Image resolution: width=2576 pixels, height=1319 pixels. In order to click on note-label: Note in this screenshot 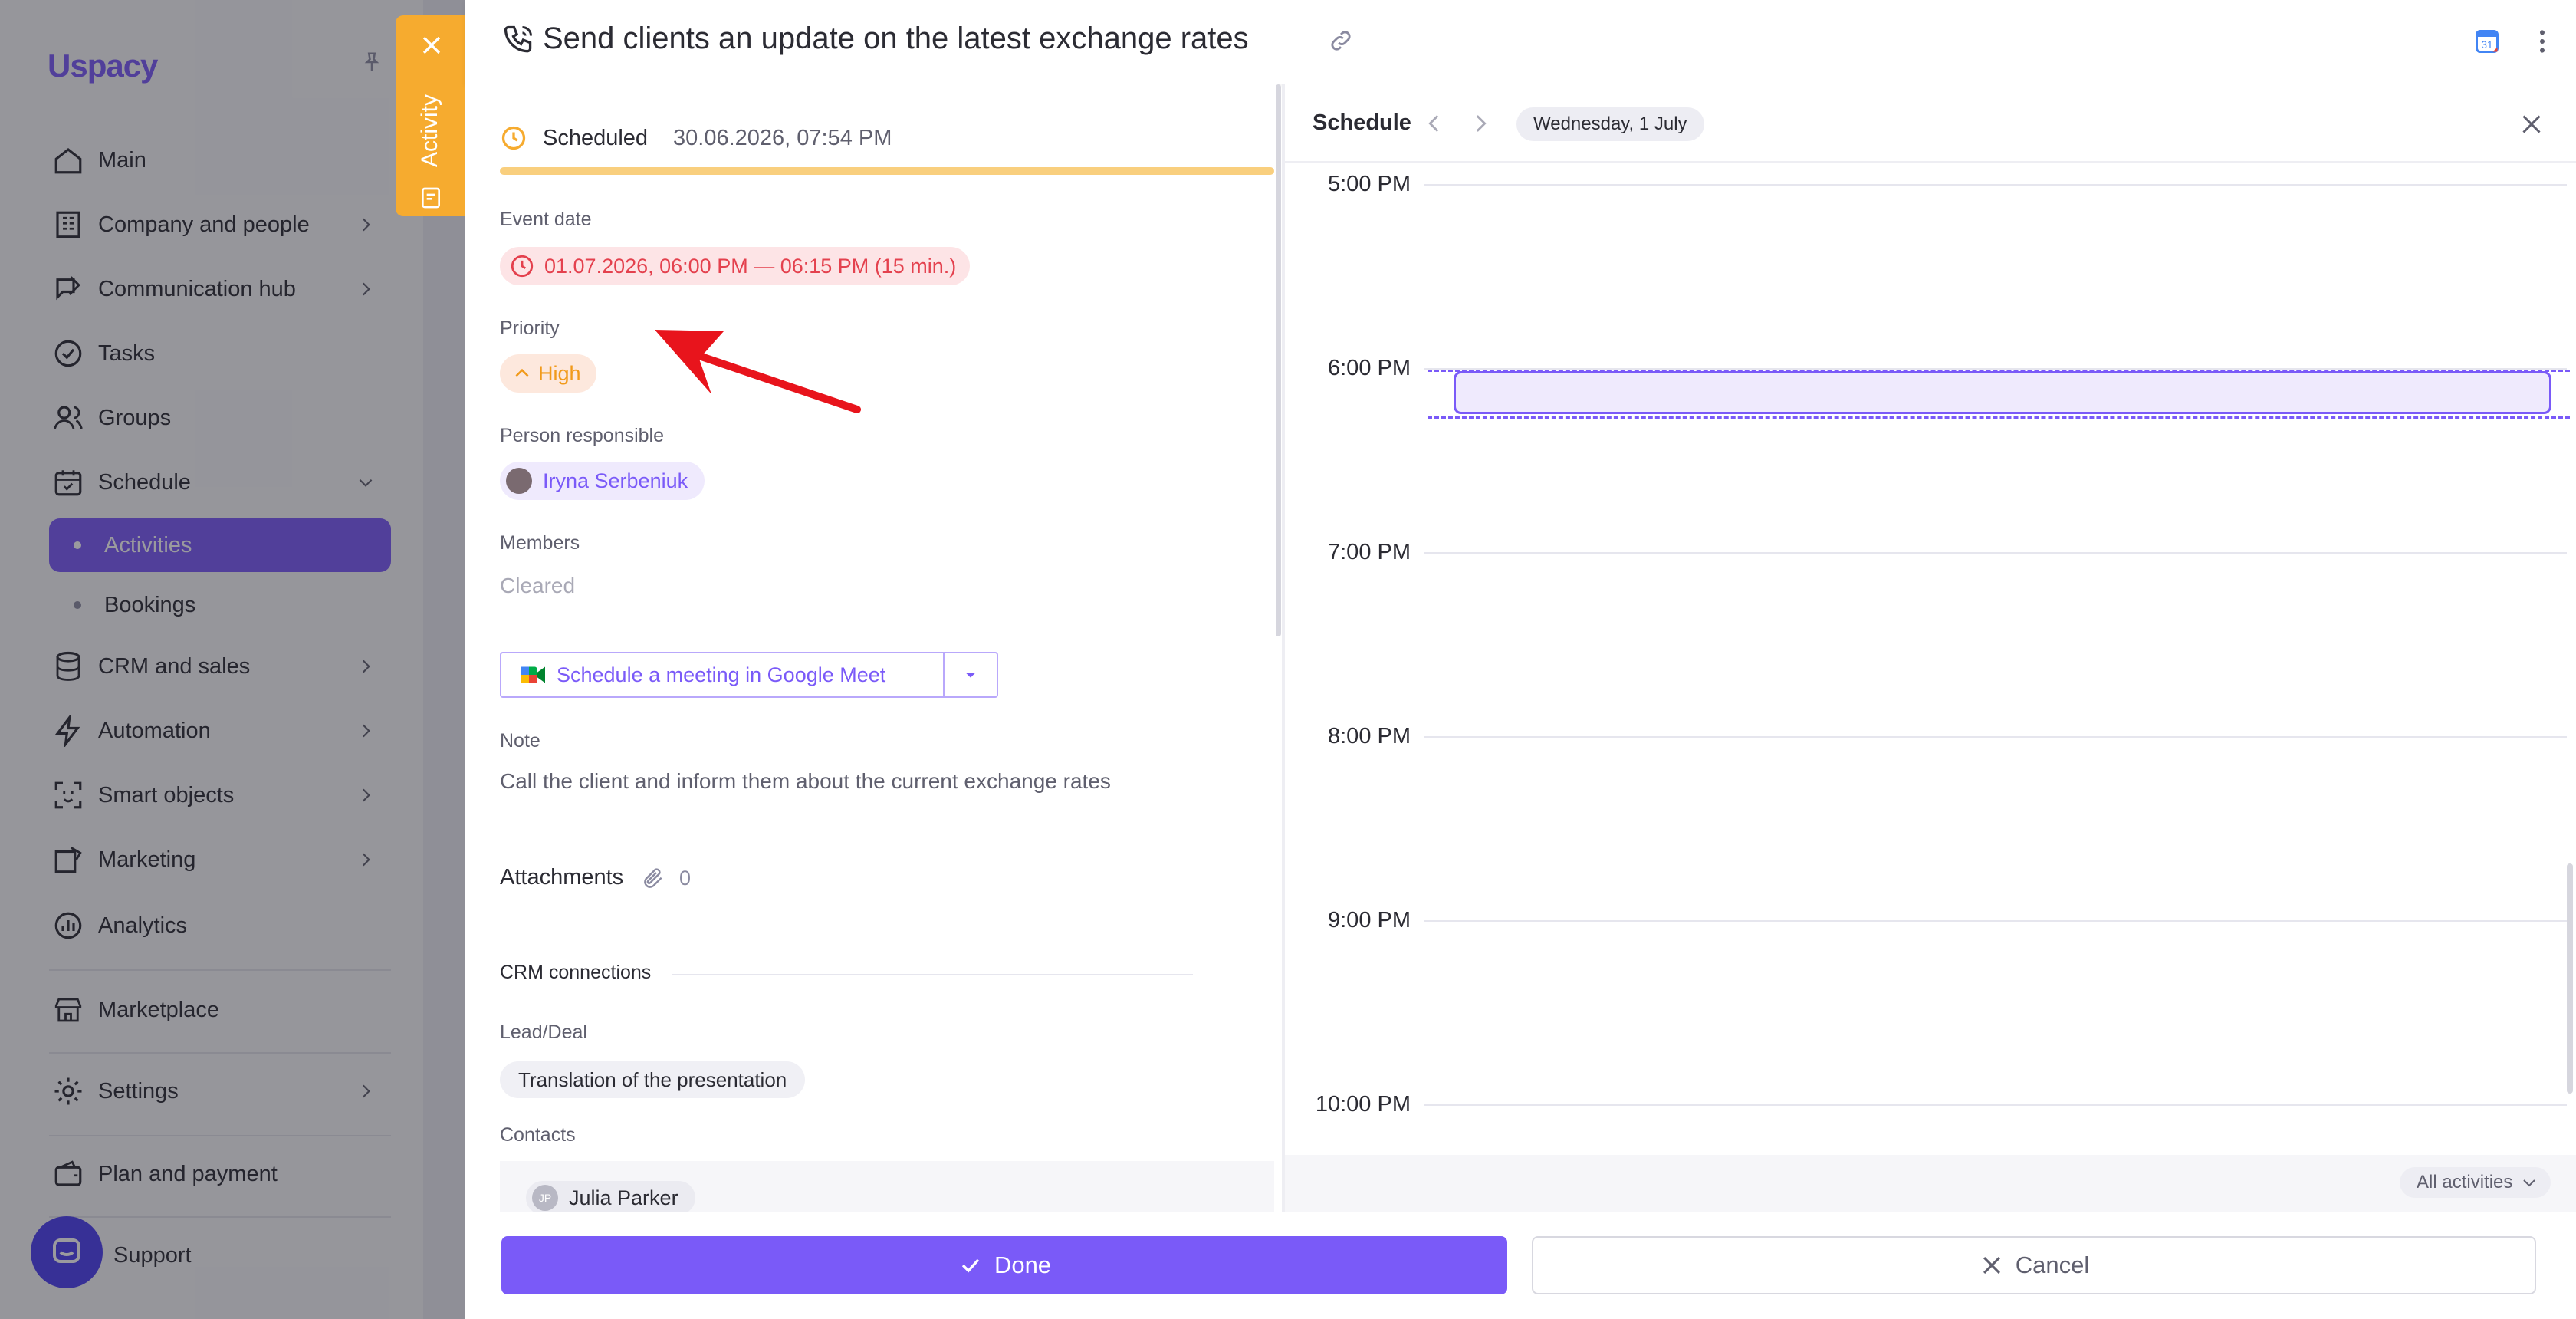, I will do `click(520, 741)`.